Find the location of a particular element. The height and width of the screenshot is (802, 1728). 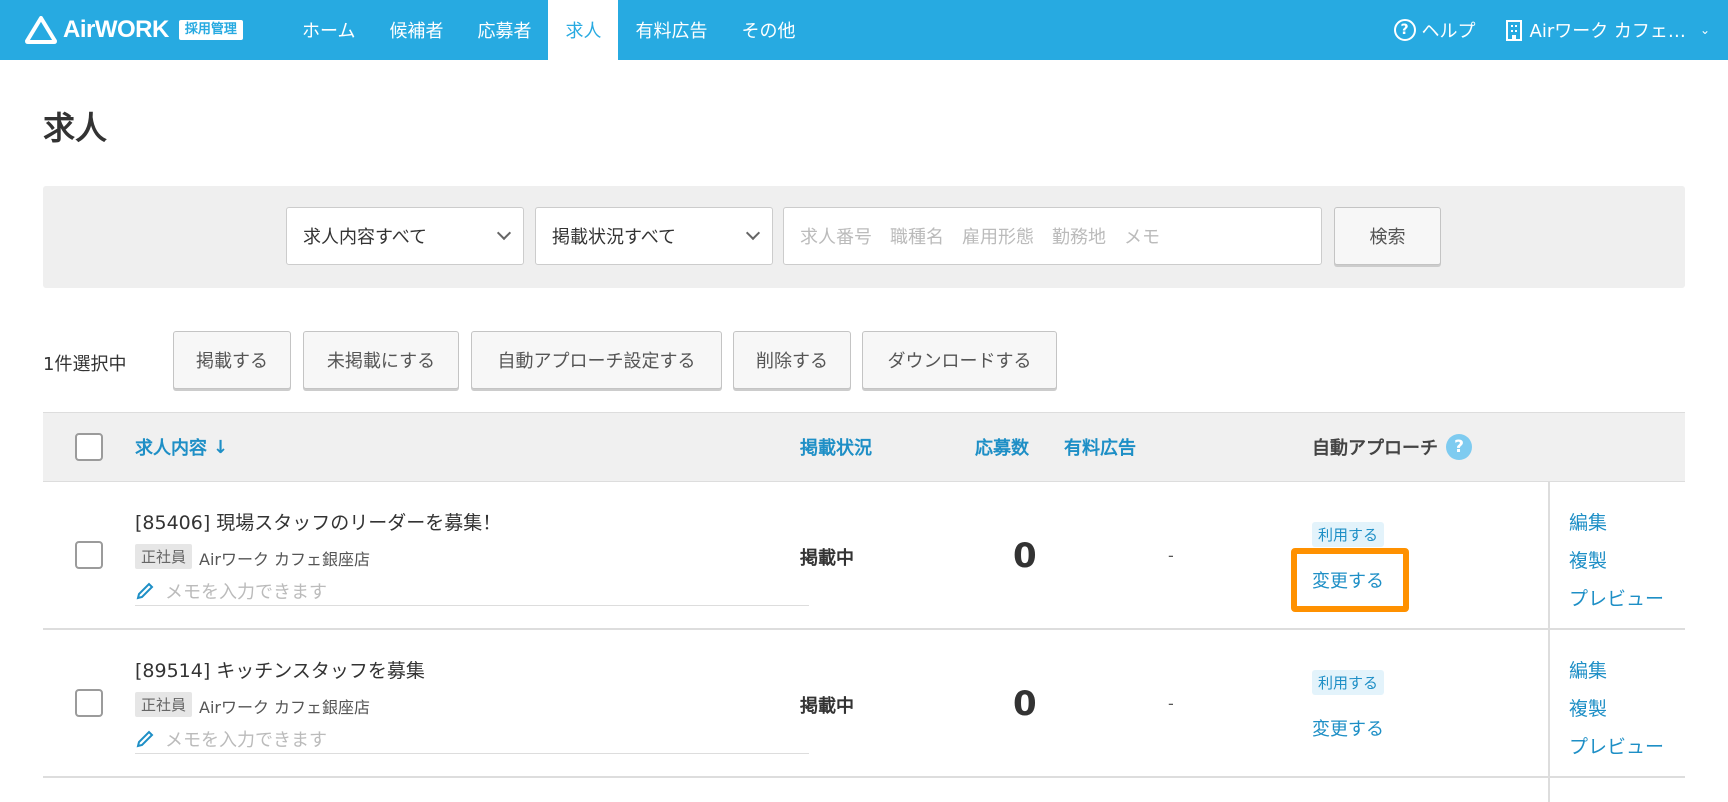

airwork-logo-icon is located at coordinates (41, 30).